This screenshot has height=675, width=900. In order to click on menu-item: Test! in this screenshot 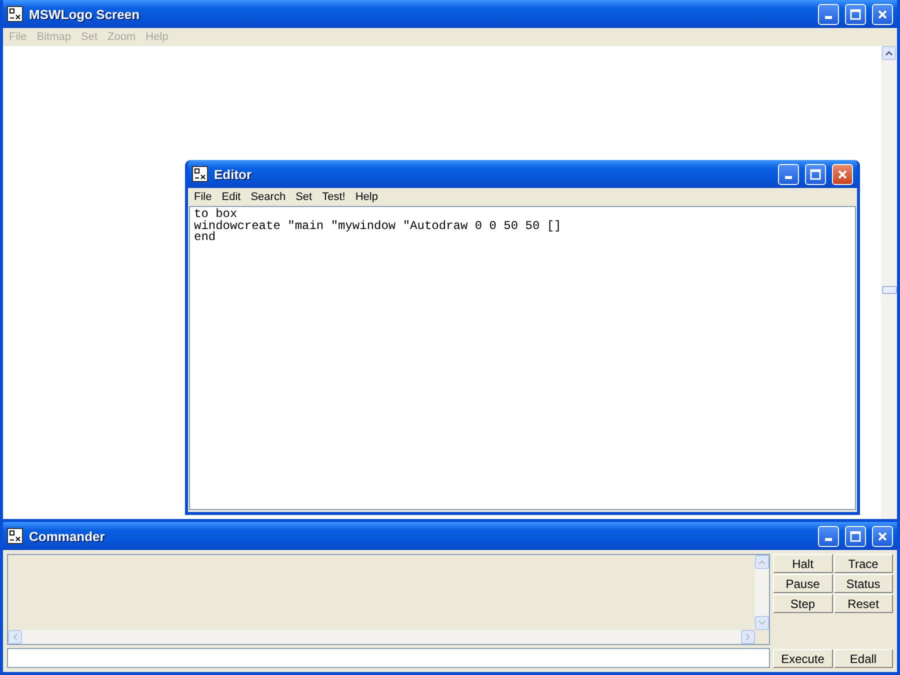, I will do `click(334, 197)`.